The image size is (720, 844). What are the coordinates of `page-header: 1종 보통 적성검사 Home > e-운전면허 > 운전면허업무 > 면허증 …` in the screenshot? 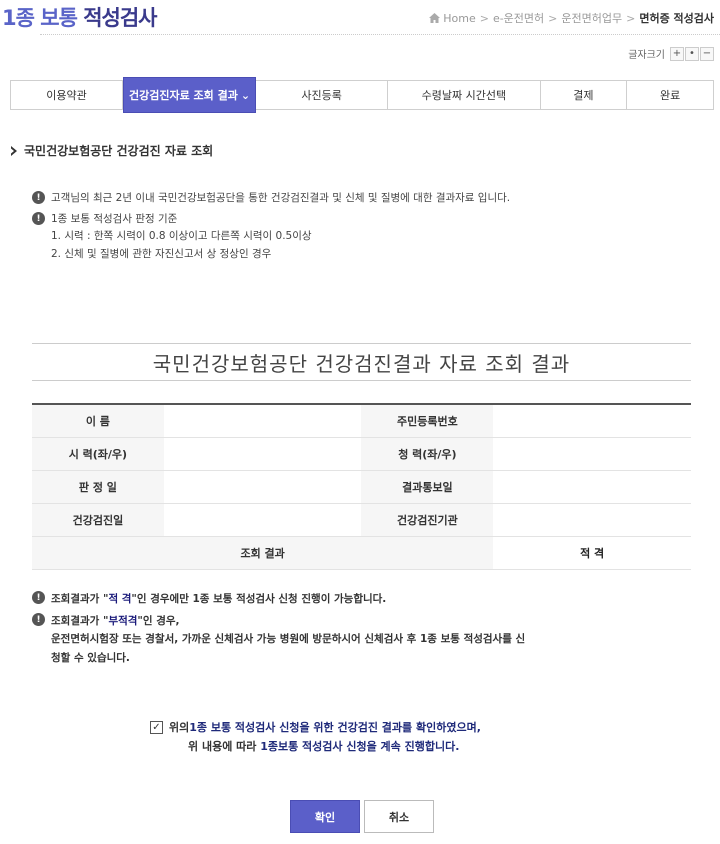 It's located at (360, 19).